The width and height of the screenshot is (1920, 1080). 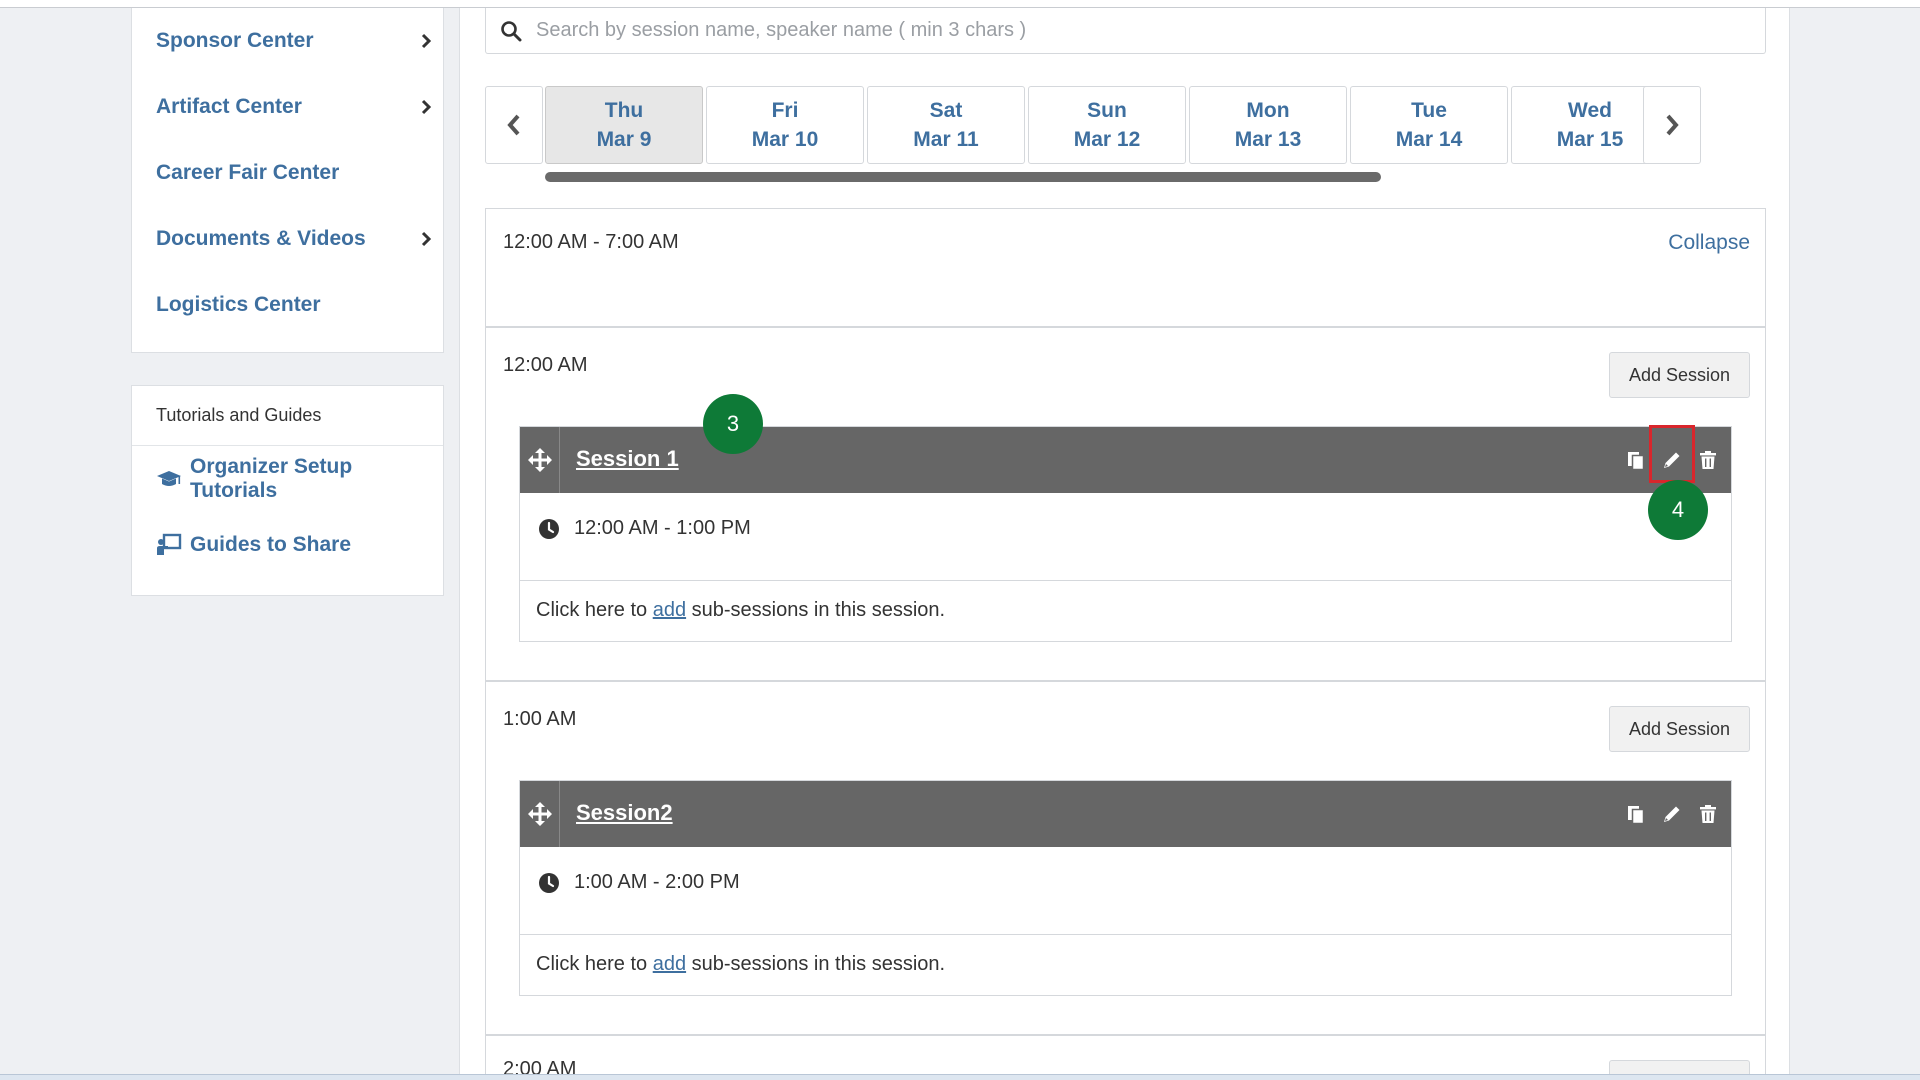 What do you see at coordinates (1672, 454) in the screenshot?
I see `edit-highlight-box` at bounding box center [1672, 454].